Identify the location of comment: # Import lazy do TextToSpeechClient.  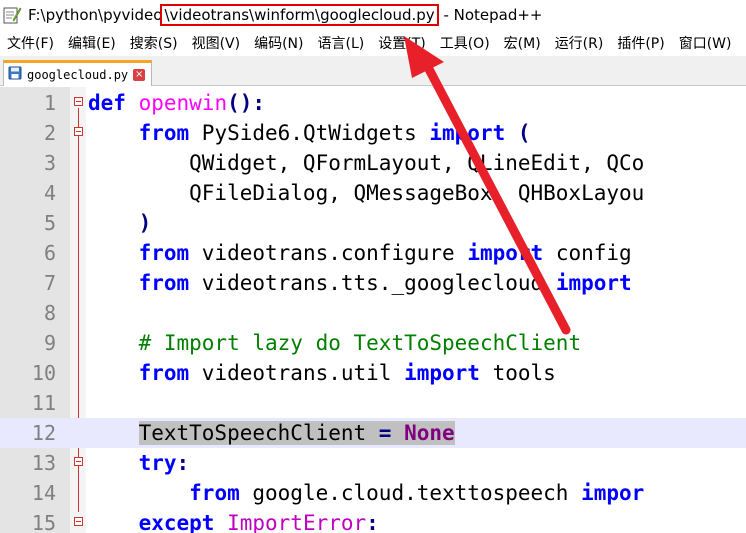
(360, 343).